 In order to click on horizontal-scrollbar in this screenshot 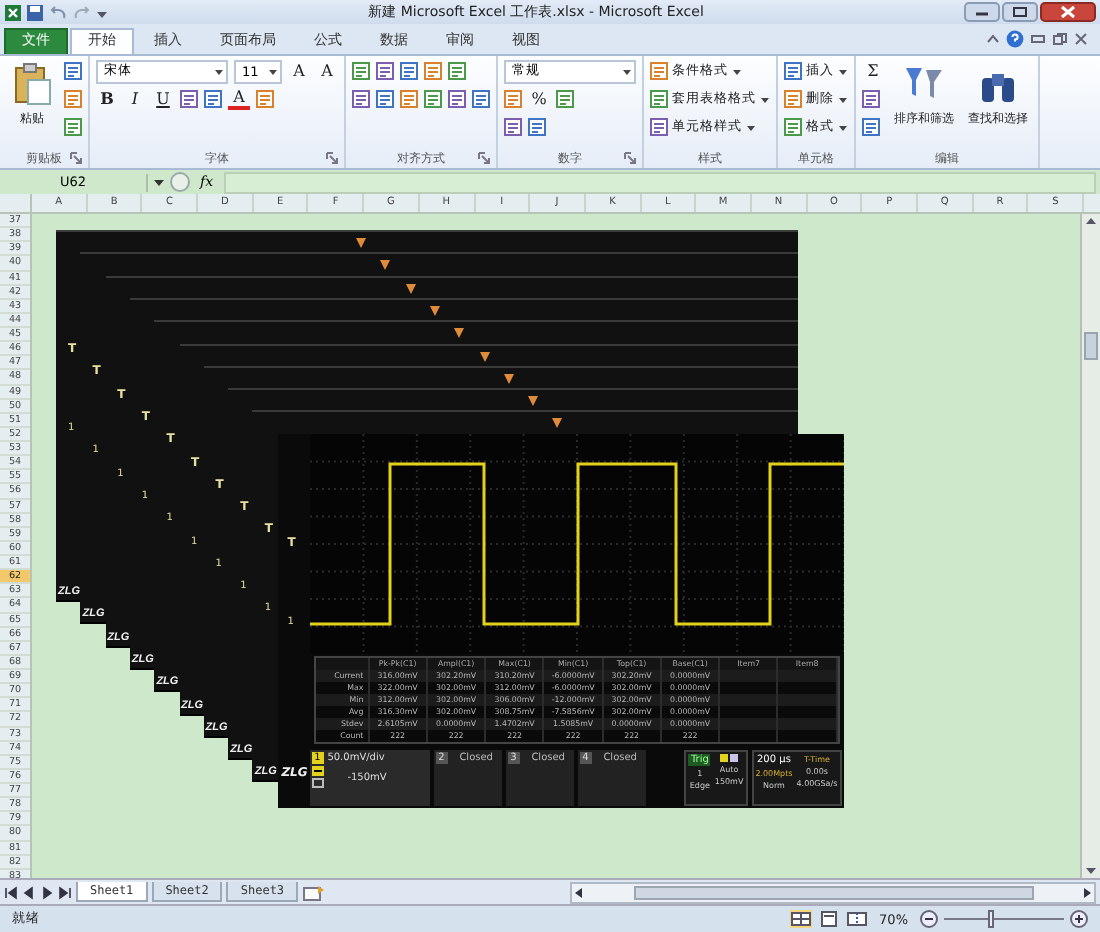, I will do `click(833, 892)`.